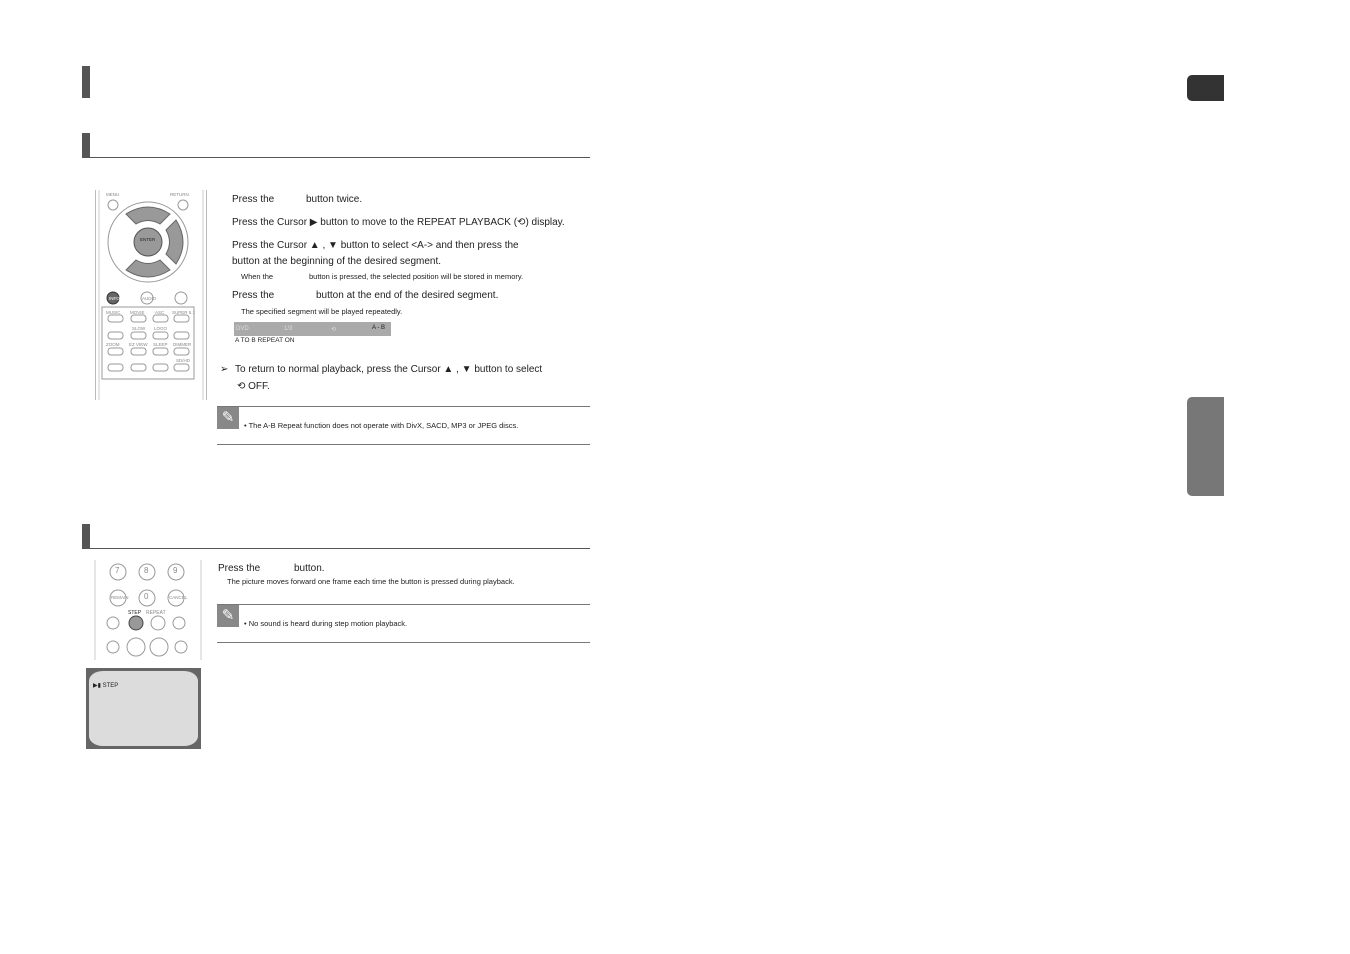 This screenshot has width=1350, height=954. Describe the element at coordinates (1205, 446) in the screenshot. I see `side-tab` at that location.